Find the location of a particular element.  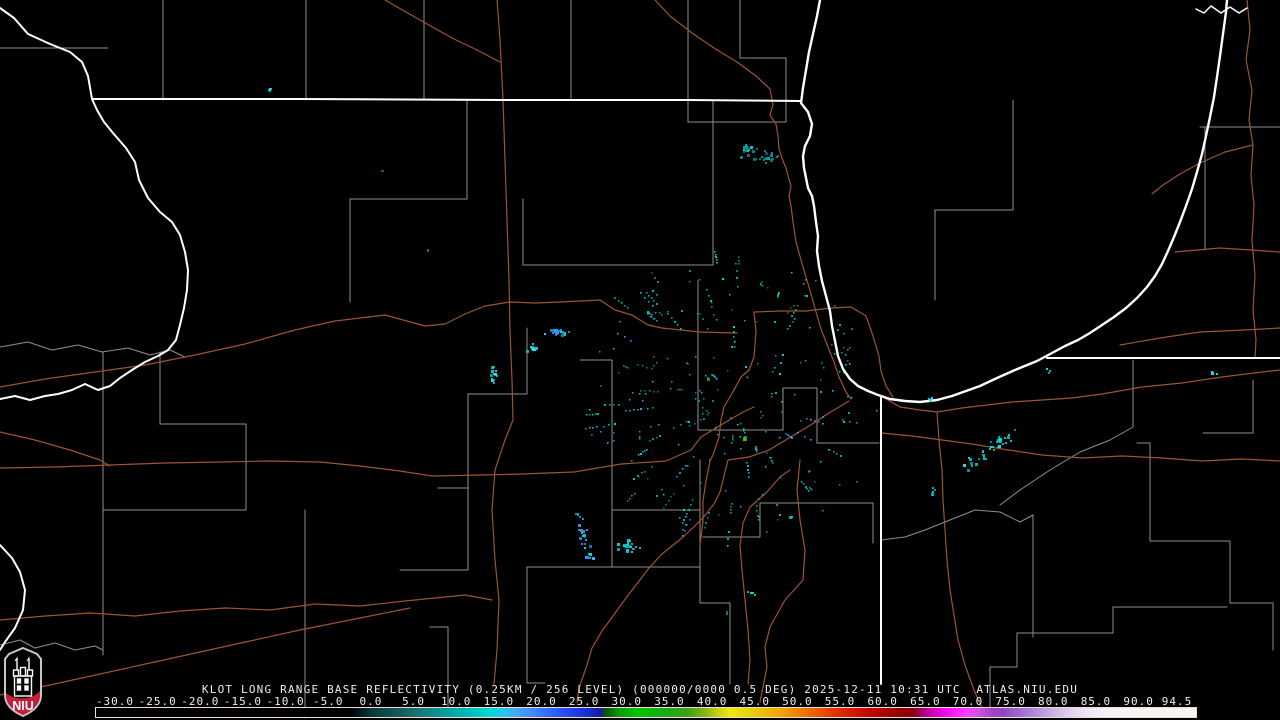

colorbar-tick: 0.0 is located at coordinates (371, 701).